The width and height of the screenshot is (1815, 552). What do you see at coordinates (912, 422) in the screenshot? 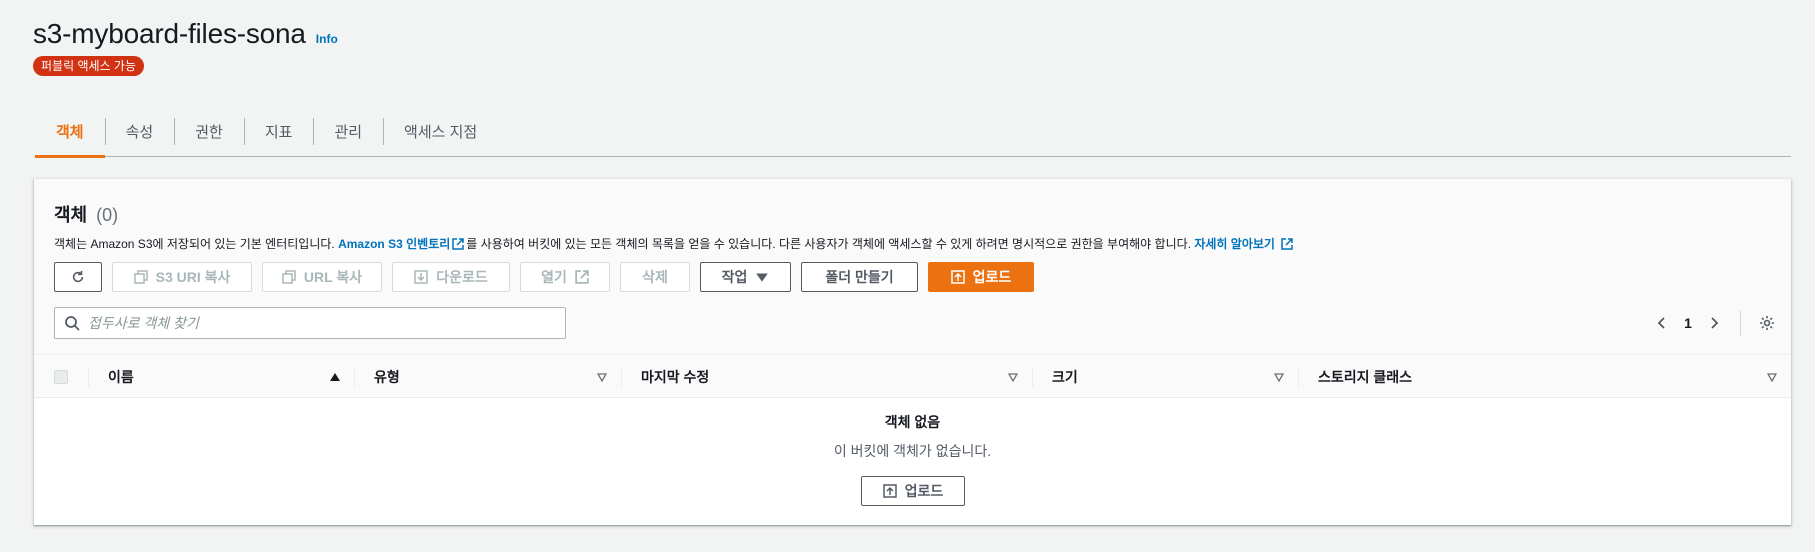
I see `empty-state-title: 객체 없음` at bounding box center [912, 422].